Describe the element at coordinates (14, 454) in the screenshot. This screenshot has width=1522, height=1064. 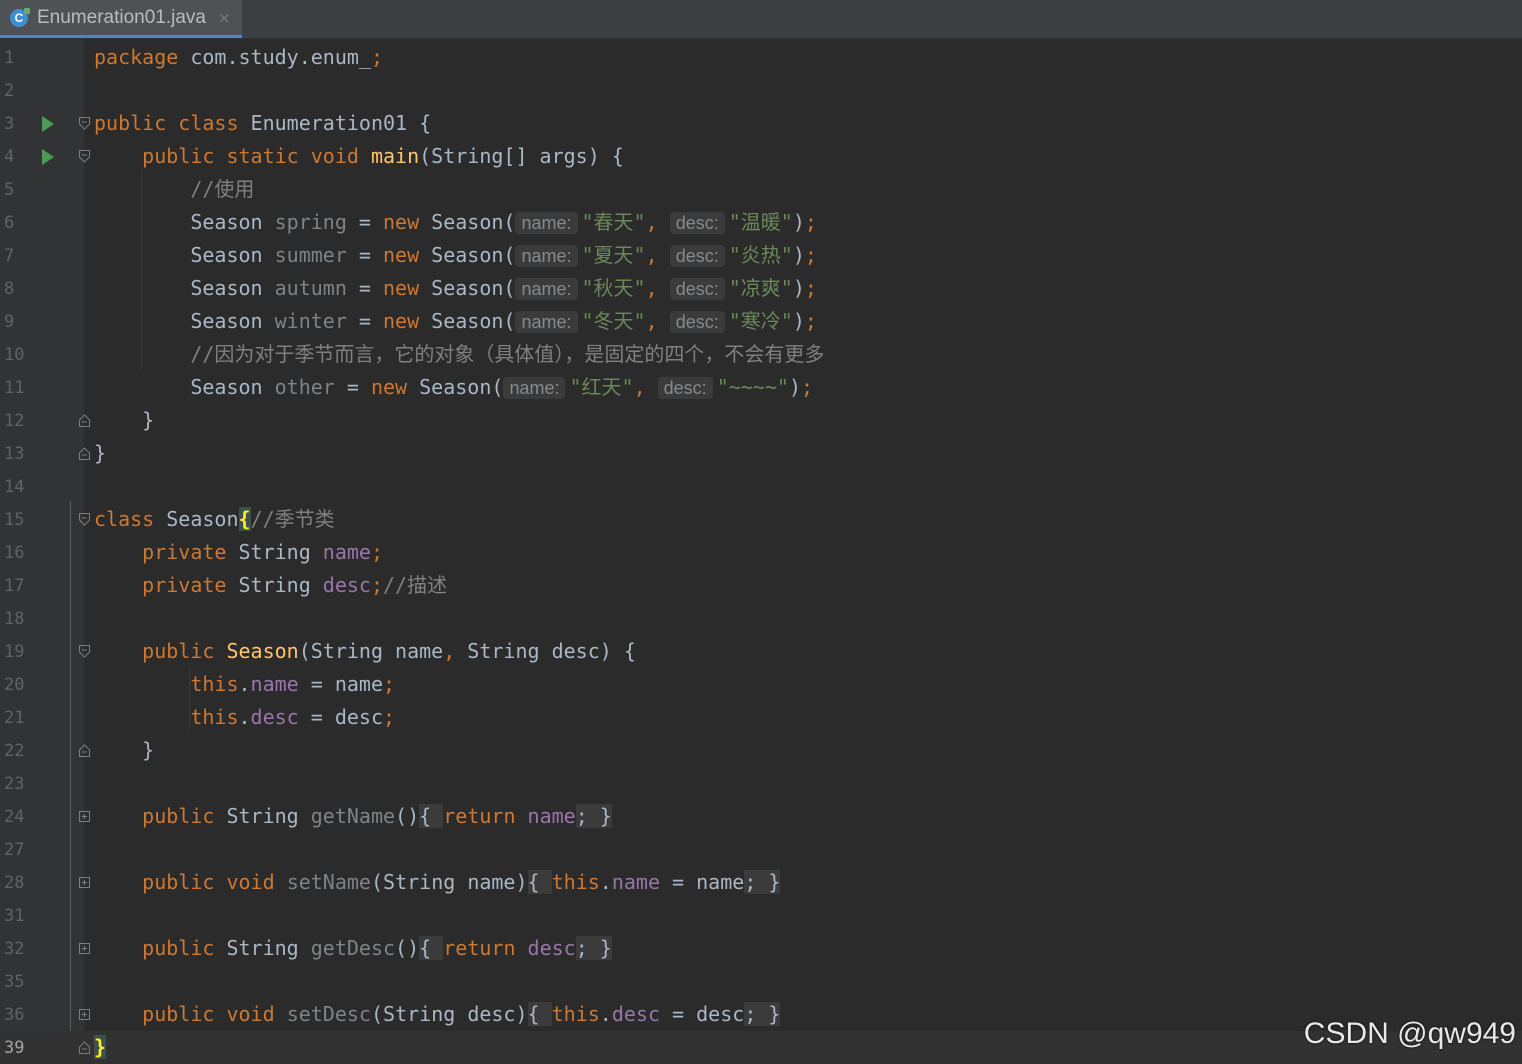
I see `line-number: 13` at that location.